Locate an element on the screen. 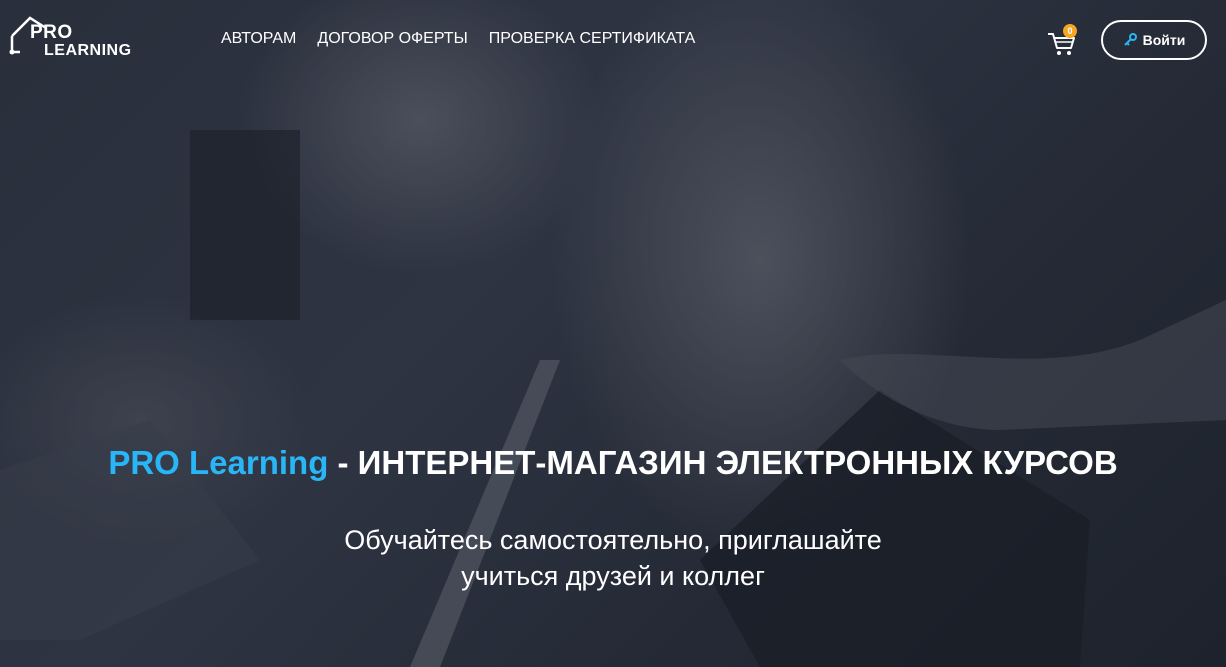 This screenshot has width=1226, height=667. logo: PRO LEARNING is located at coordinates (73, 39).